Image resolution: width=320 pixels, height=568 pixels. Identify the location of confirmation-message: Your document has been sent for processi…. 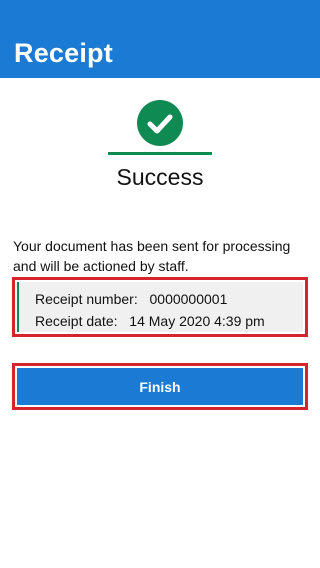
(152, 256).